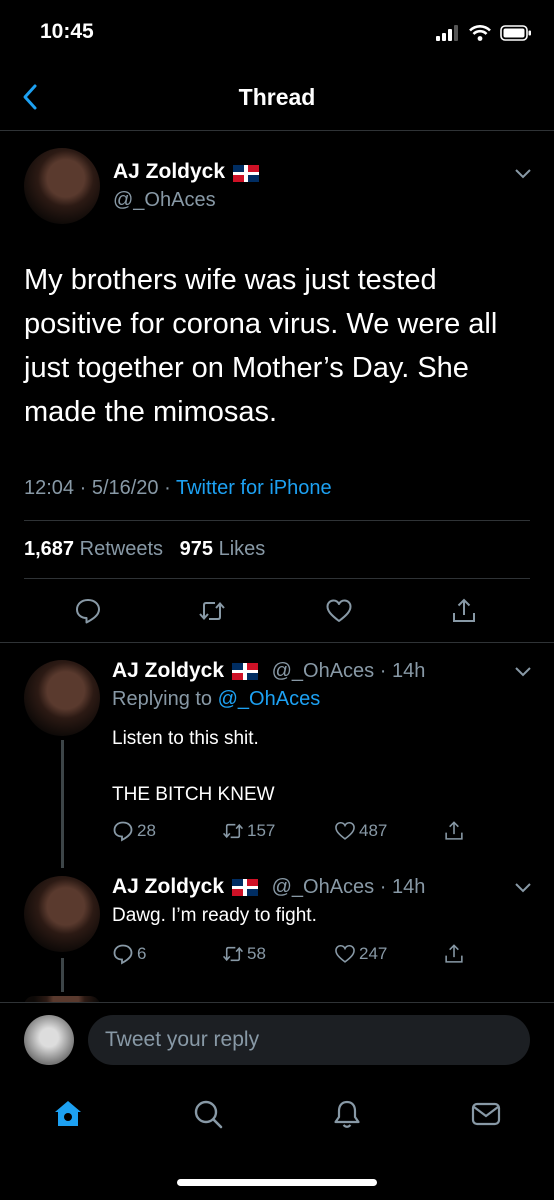 Image resolution: width=554 pixels, height=1200 pixels. Describe the element at coordinates (269, 699) in the screenshot. I see `replying-to-link: @_OhAces` at that location.